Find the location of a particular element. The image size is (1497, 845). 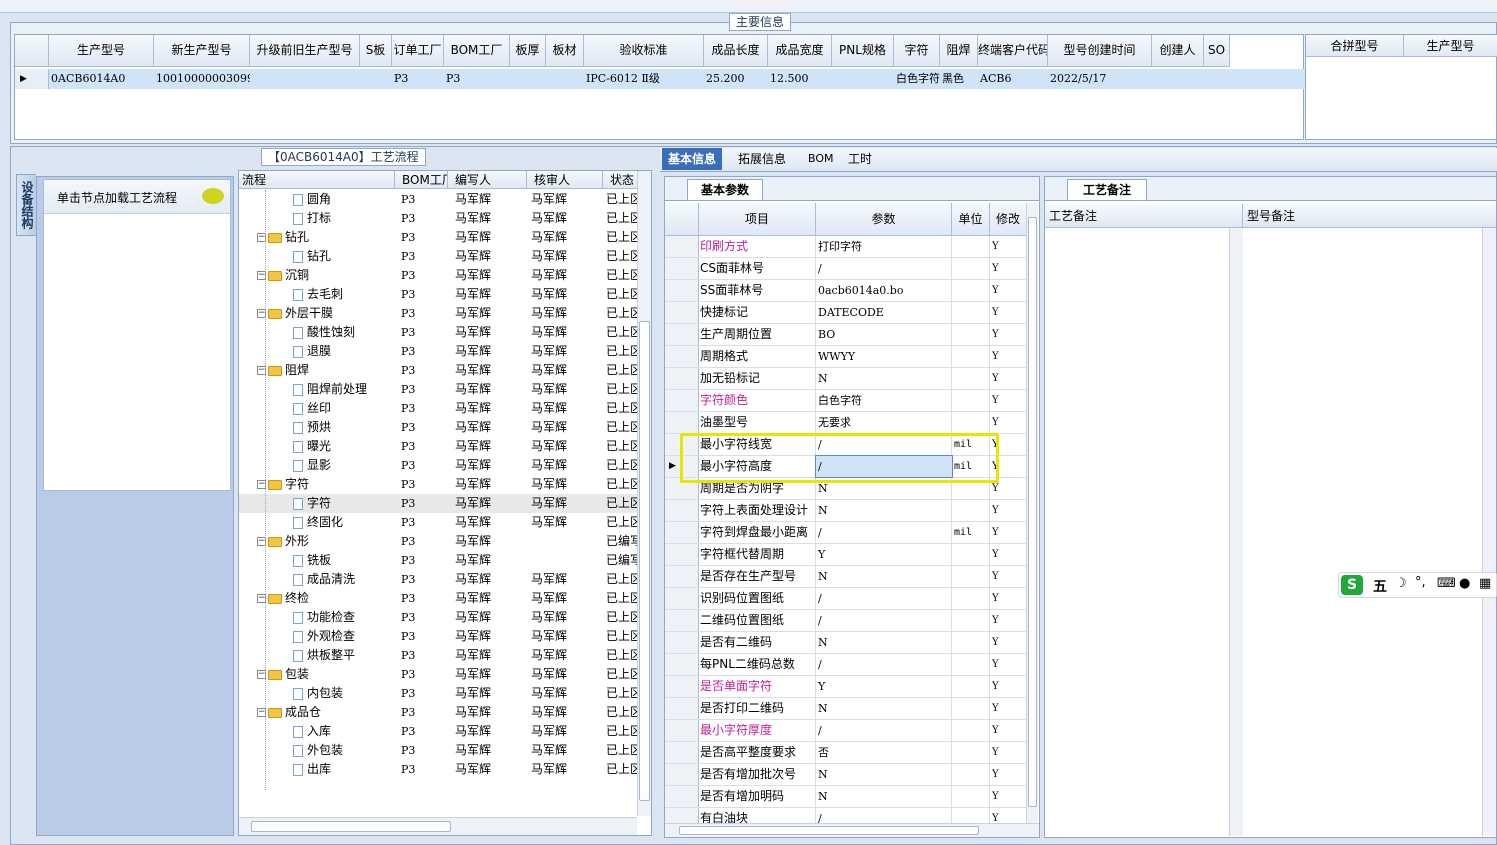

param-row: CS面菲林号 / Y is located at coordinates (846, 269).